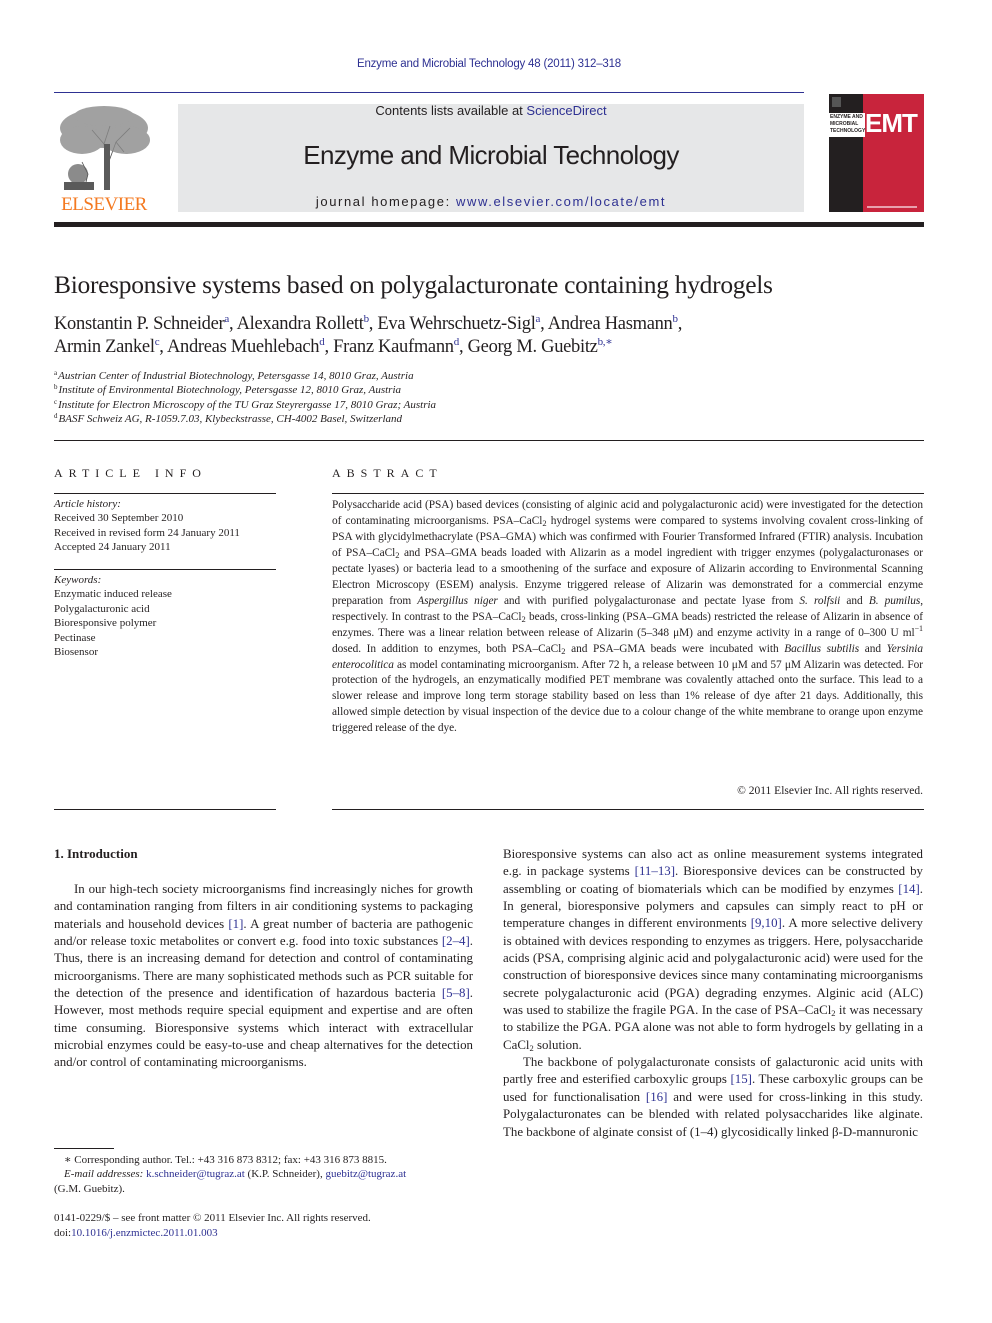 The height and width of the screenshot is (1323, 992). What do you see at coordinates (876, 153) in the screenshot?
I see `journal-cover-image: ENZYME AND MICROBIAL TECHNOLOGY EMT` at bounding box center [876, 153].